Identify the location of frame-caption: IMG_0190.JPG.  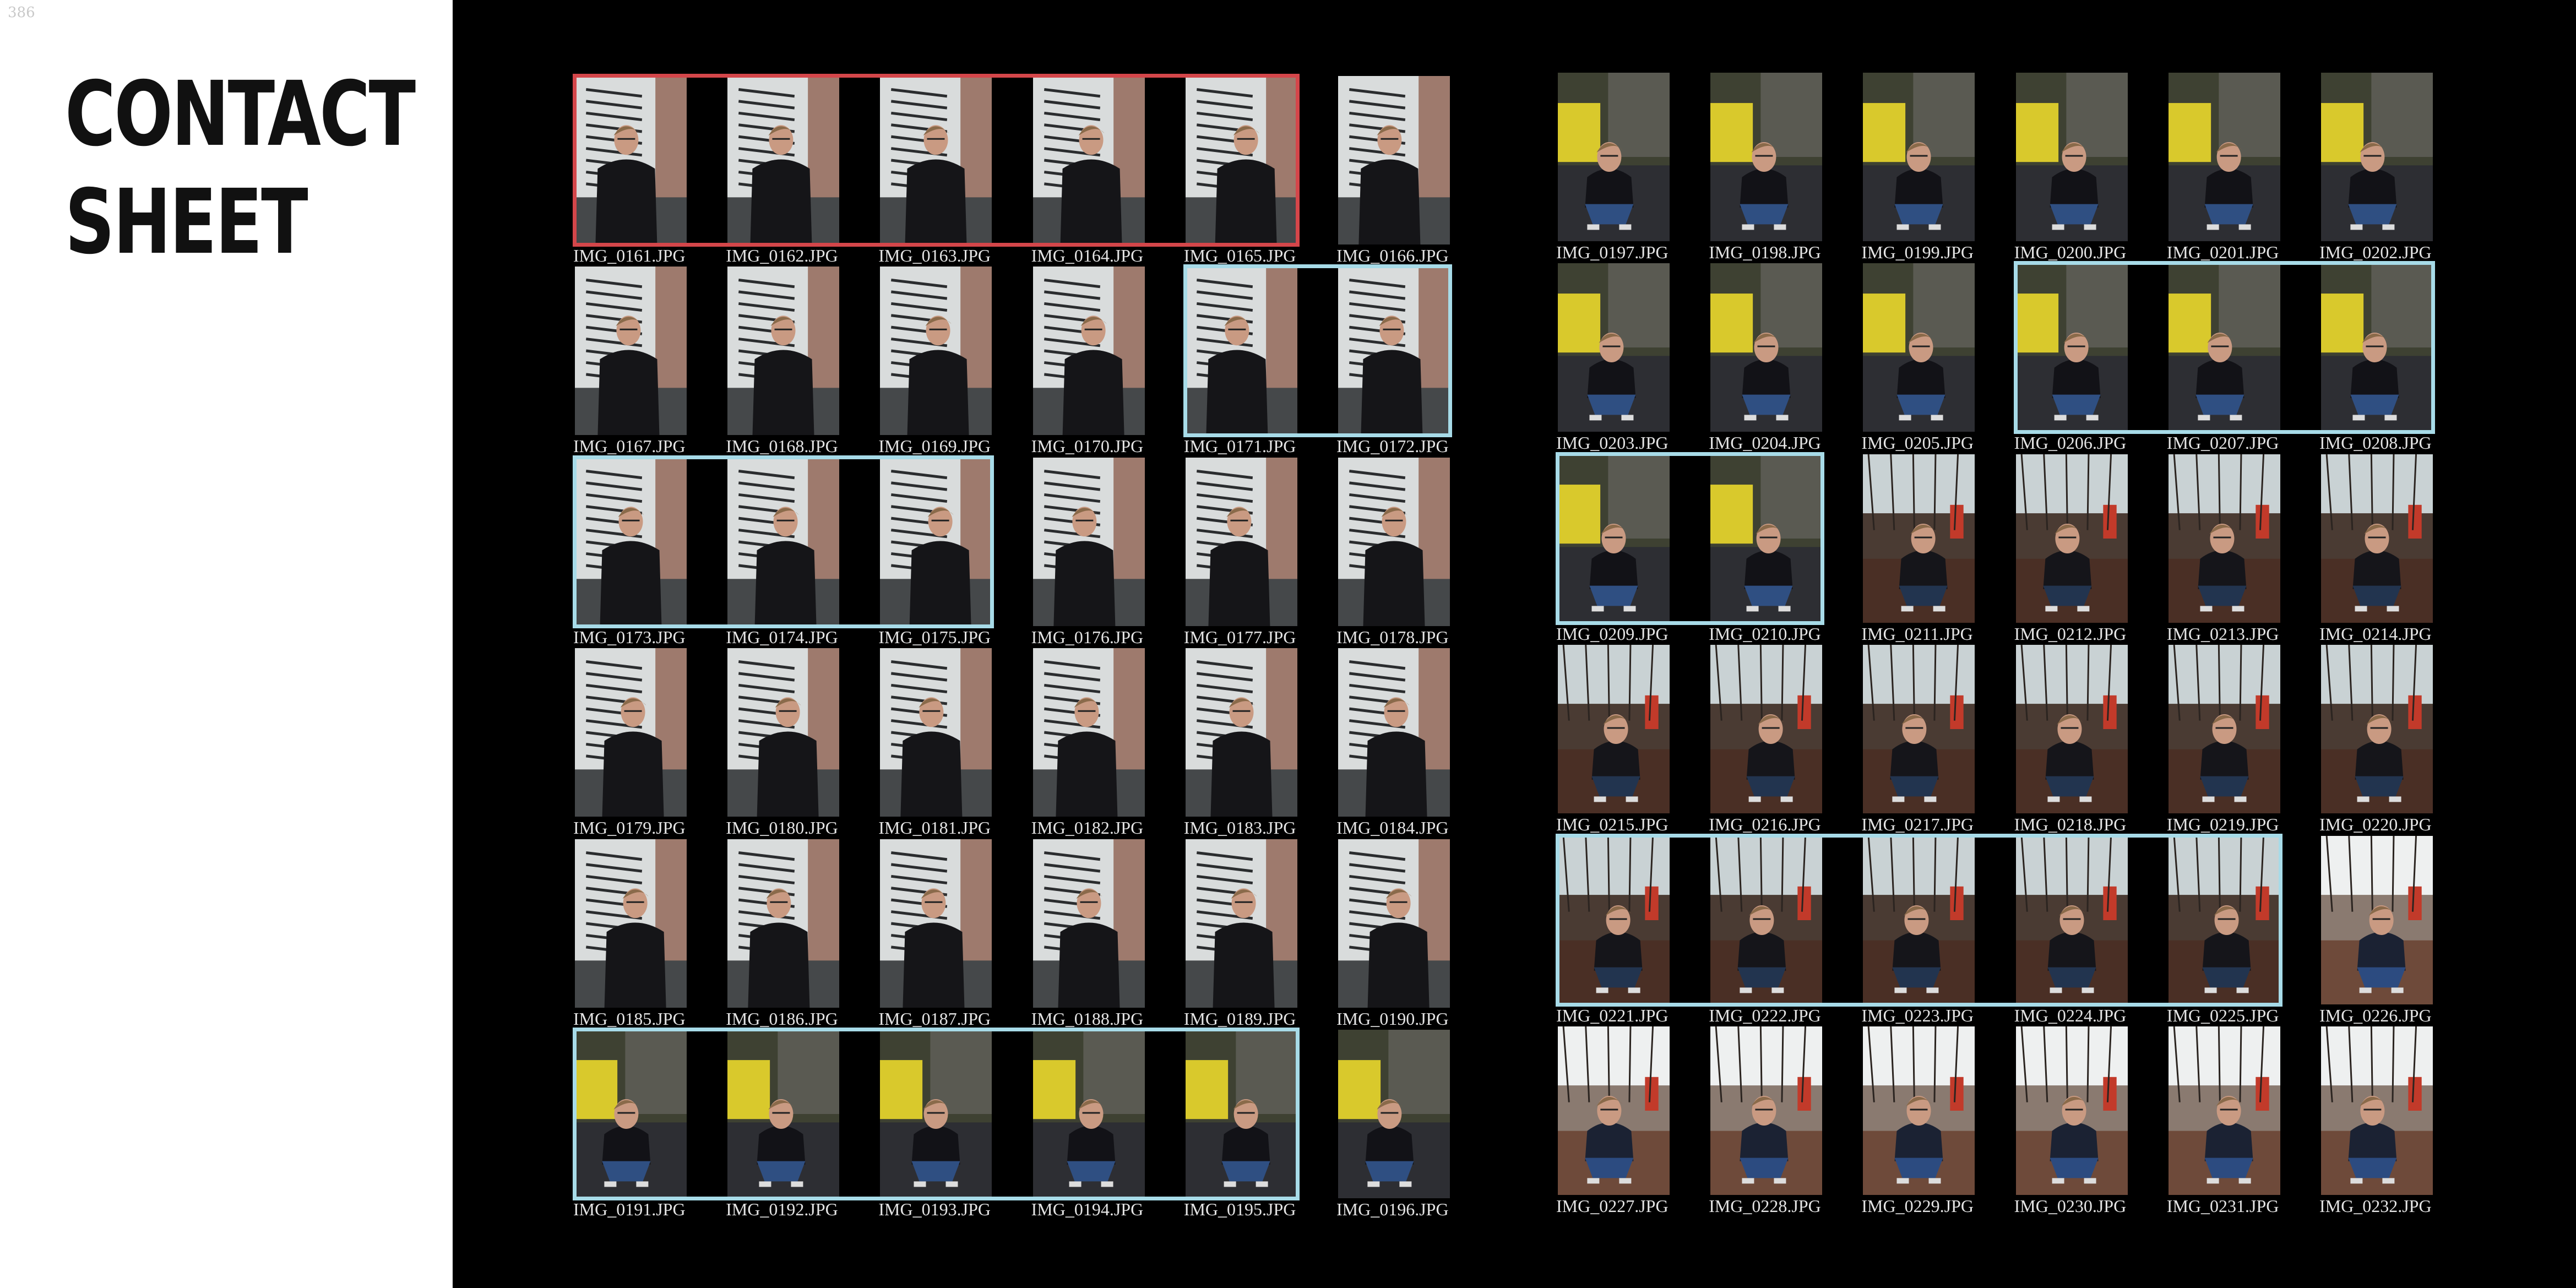
(1393, 1018).